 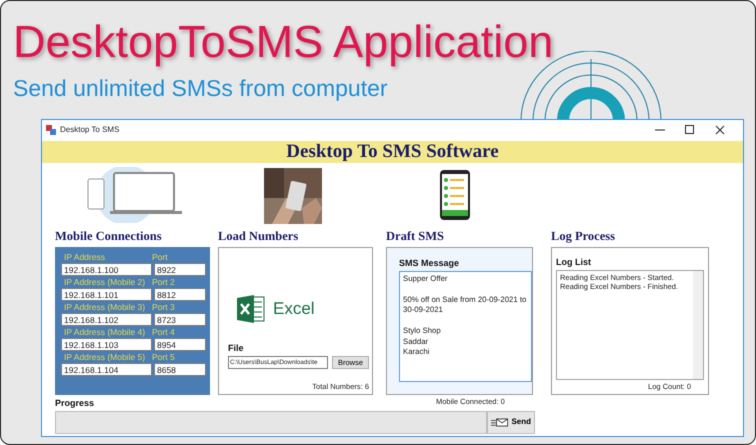 I want to click on spreadsheet-icon, so click(x=251, y=309).